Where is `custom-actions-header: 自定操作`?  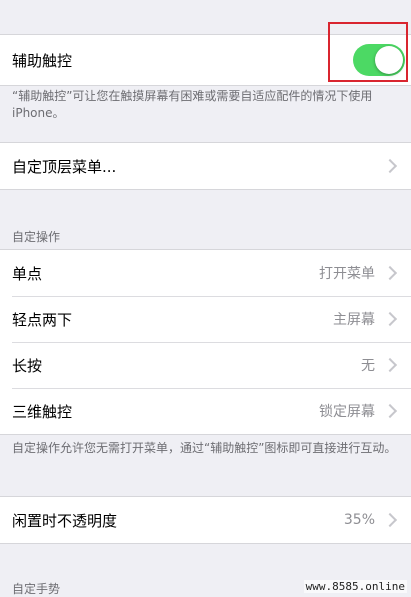
custom-actions-header: 自定操作 is located at coordinates (36, 237).